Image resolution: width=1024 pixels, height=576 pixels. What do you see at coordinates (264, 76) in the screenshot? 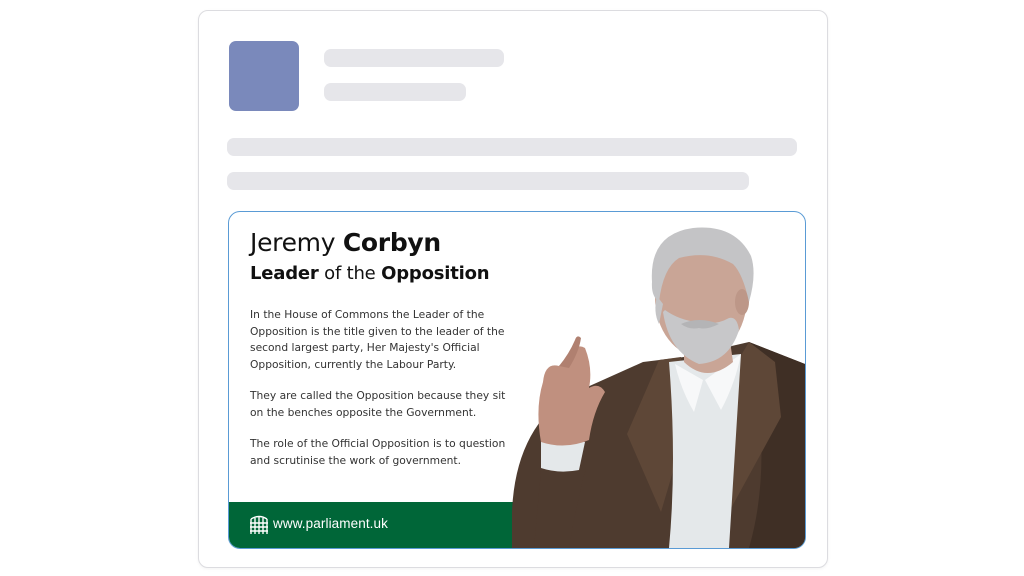
I see `avatar-placeholder` at bounding box center [264, 76].